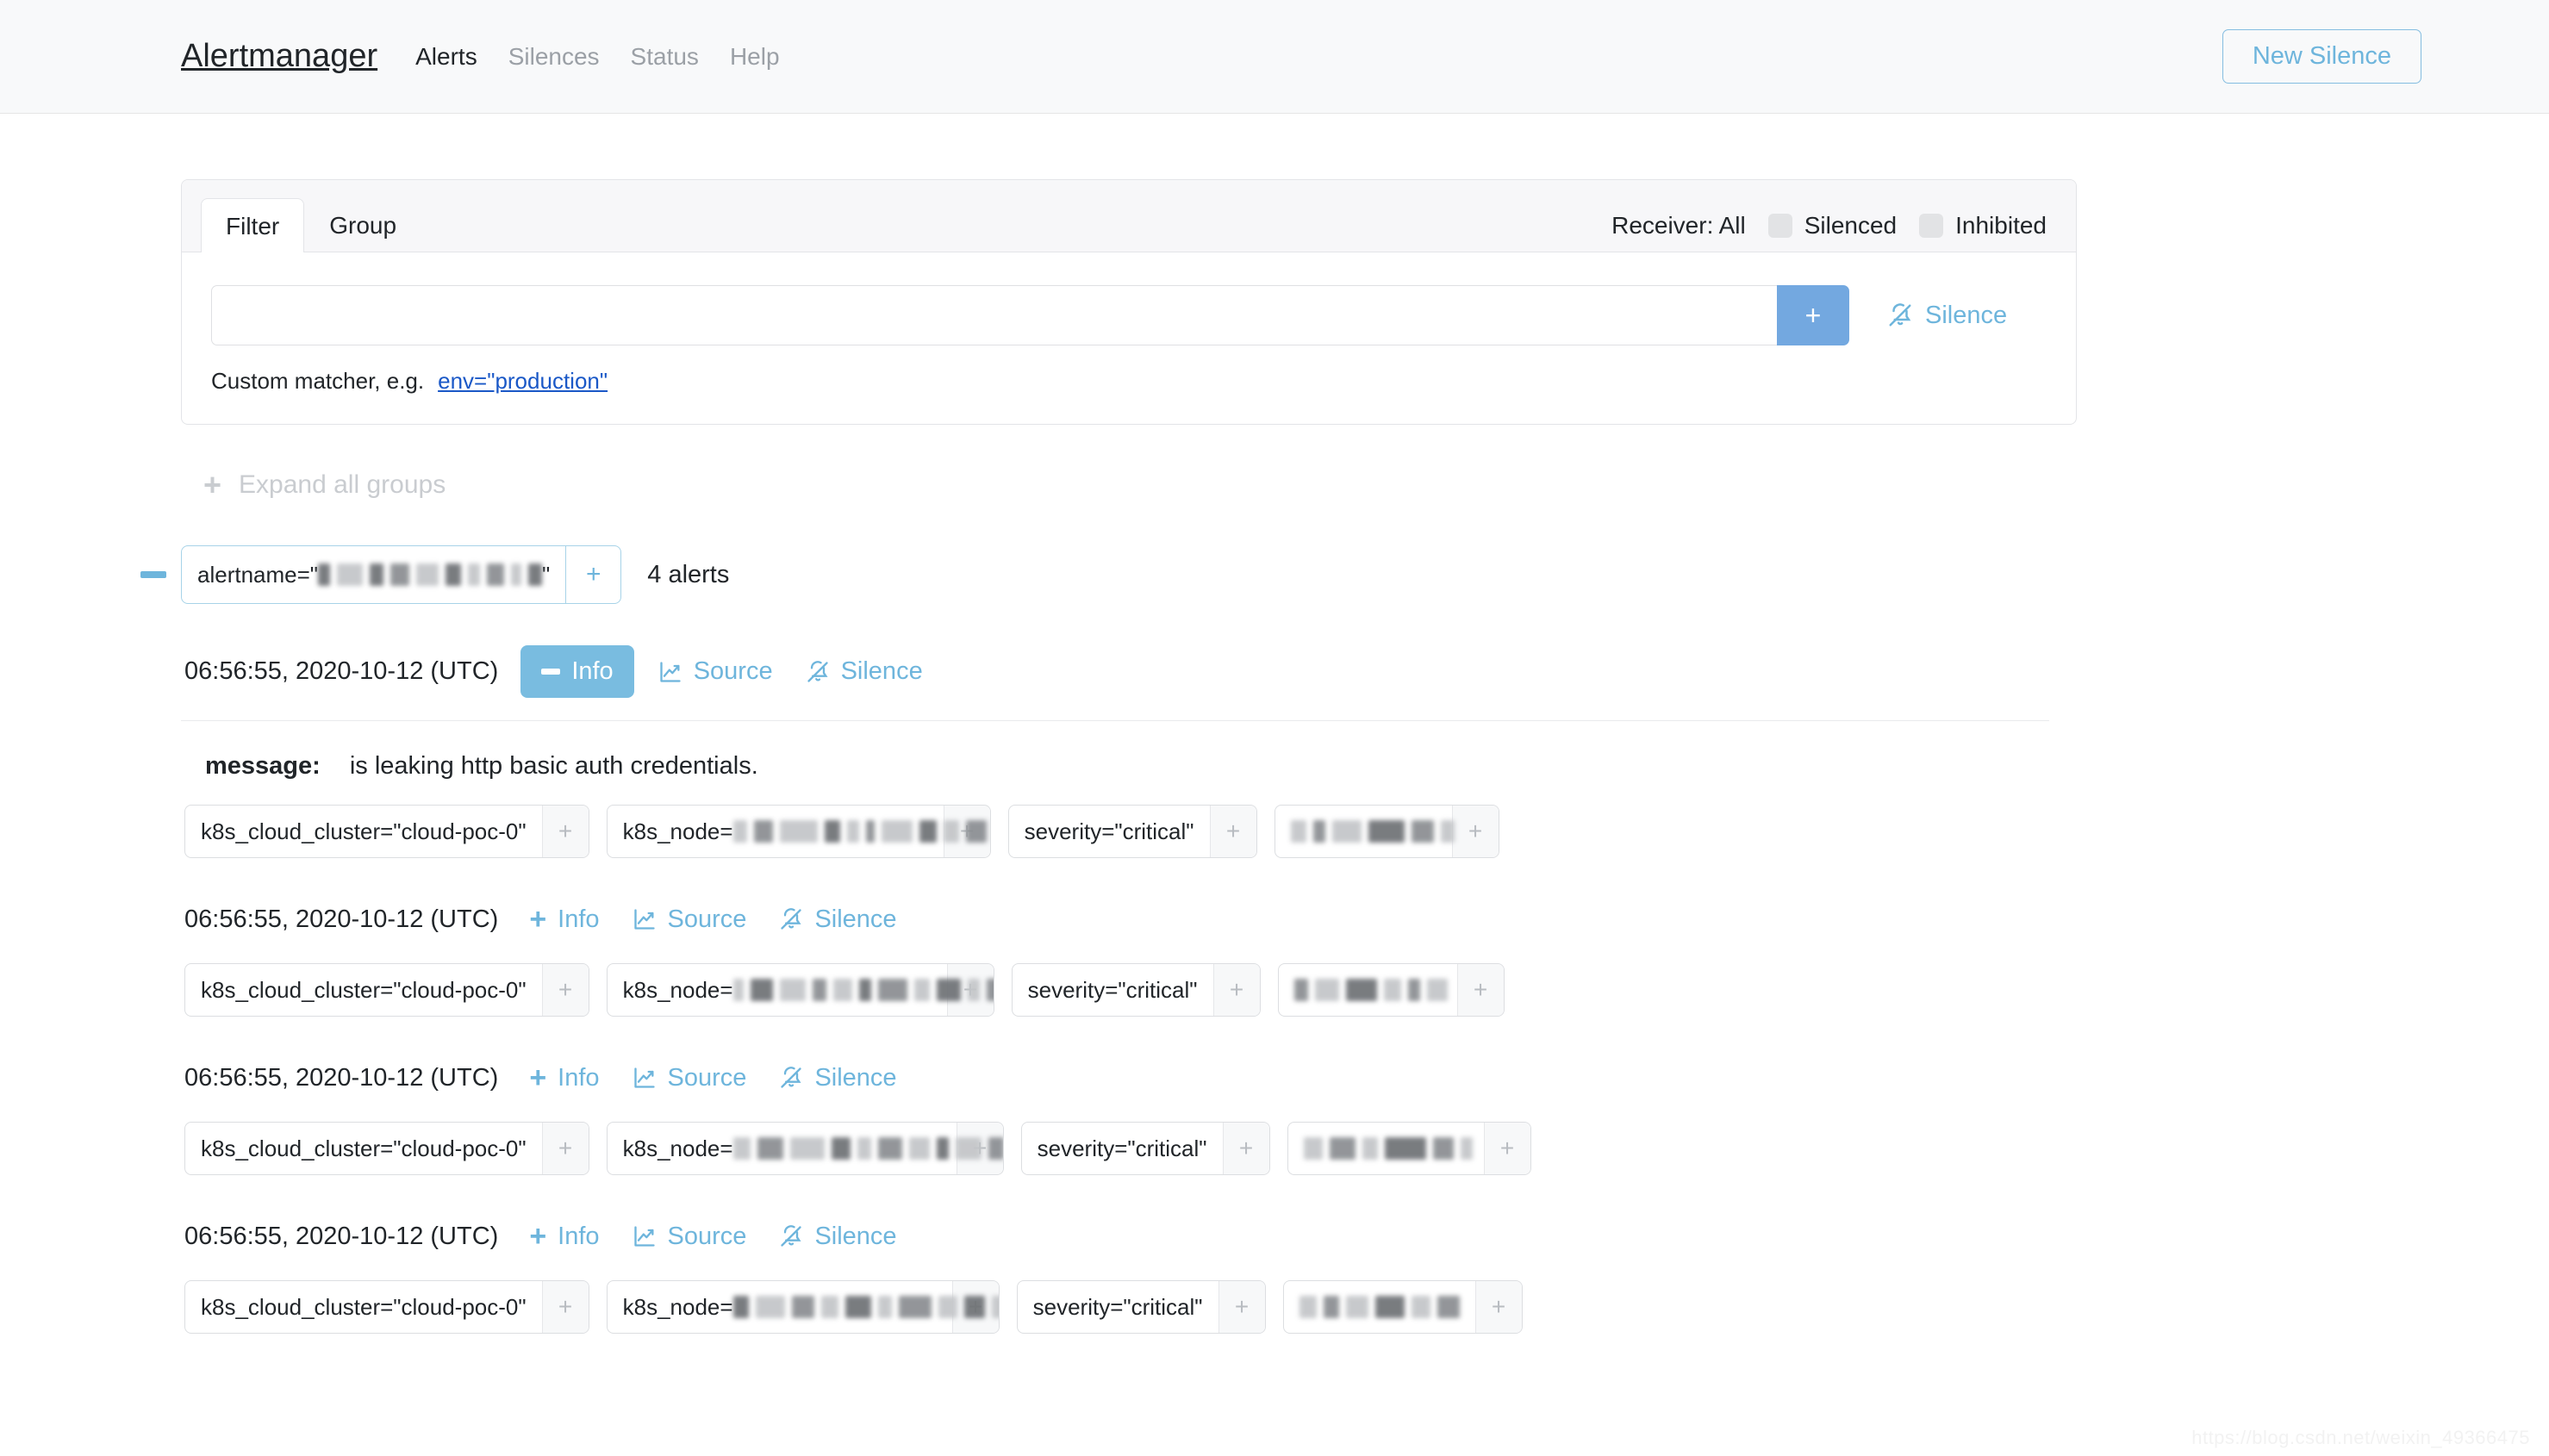  What do you see at coordinates (362, 225) in the screenshot?
I see `tab-group: Group` at bounding box center [362, 225].